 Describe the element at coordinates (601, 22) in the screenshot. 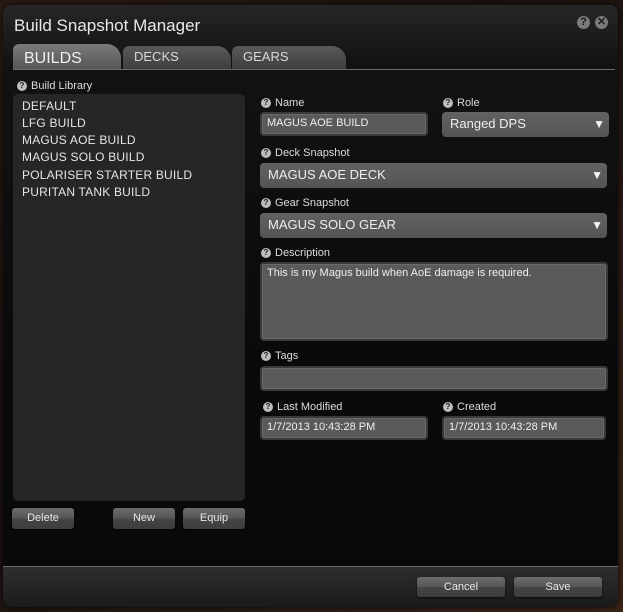

I see `close-icon: ✕` at that location.